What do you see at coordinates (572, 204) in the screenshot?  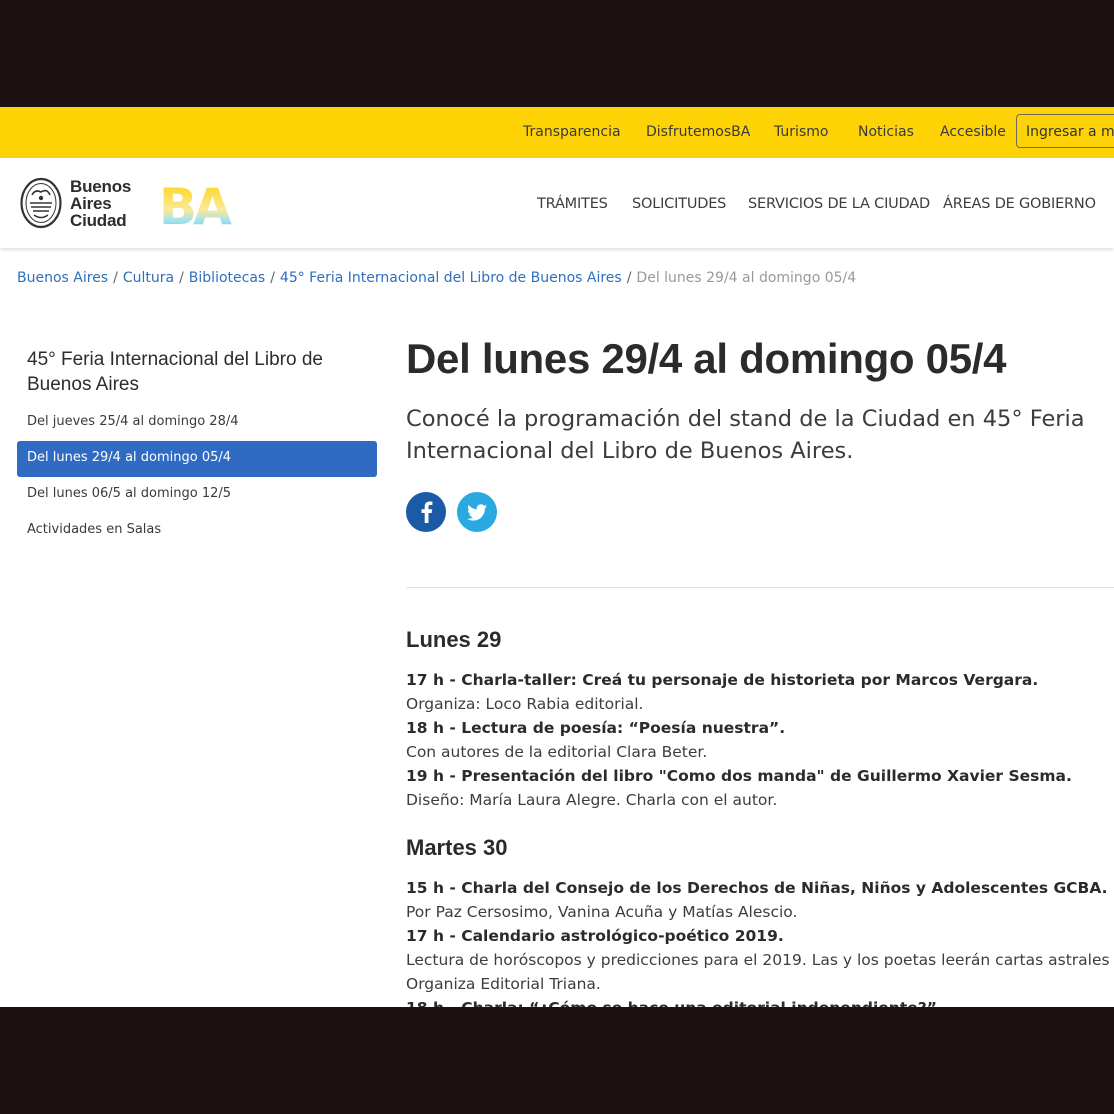 I see `nav-tramites: TRÁMITES` at bounding box center [572, 204].